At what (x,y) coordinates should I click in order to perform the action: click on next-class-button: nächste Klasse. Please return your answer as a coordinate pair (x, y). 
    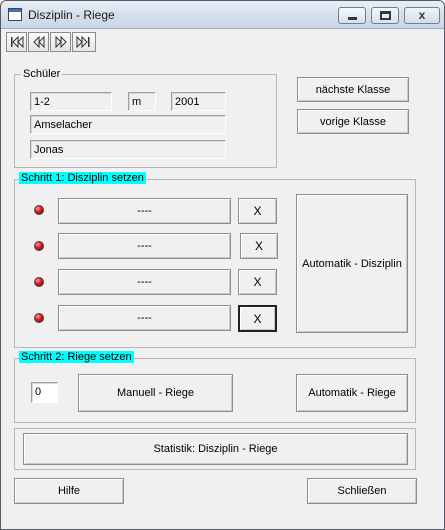
    Looking at the image, I should click on (353, 89).